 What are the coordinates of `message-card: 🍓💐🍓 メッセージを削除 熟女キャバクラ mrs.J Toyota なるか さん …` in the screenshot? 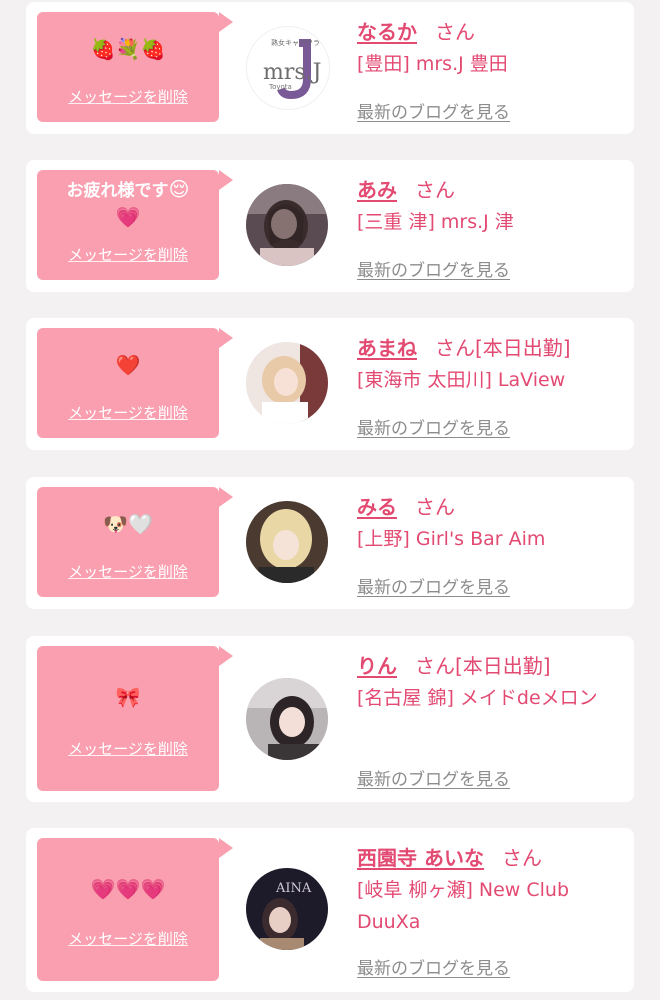 It's located at (330, 68).